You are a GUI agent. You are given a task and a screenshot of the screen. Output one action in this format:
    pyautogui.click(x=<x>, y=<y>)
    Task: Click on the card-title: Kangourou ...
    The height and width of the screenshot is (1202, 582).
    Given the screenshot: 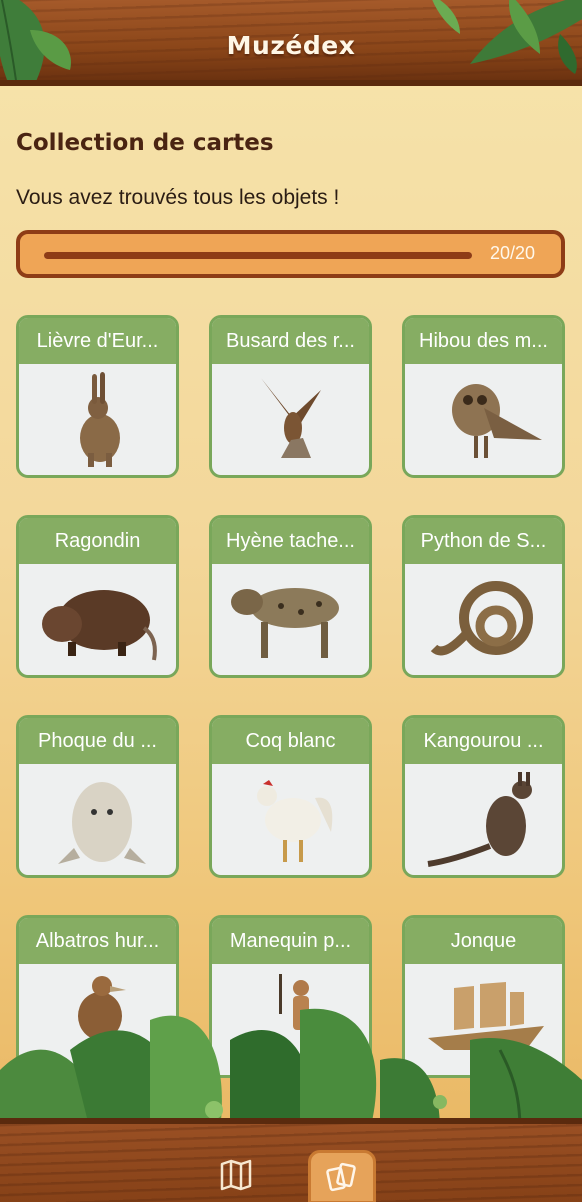 What is the action you would take?
    pyautogui.click(x=483, y=741)
    